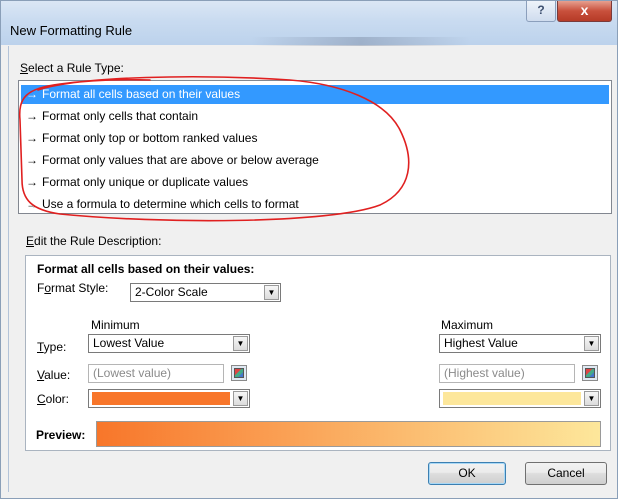  I want to click on preview-label: Preview:, so click(61, 435).